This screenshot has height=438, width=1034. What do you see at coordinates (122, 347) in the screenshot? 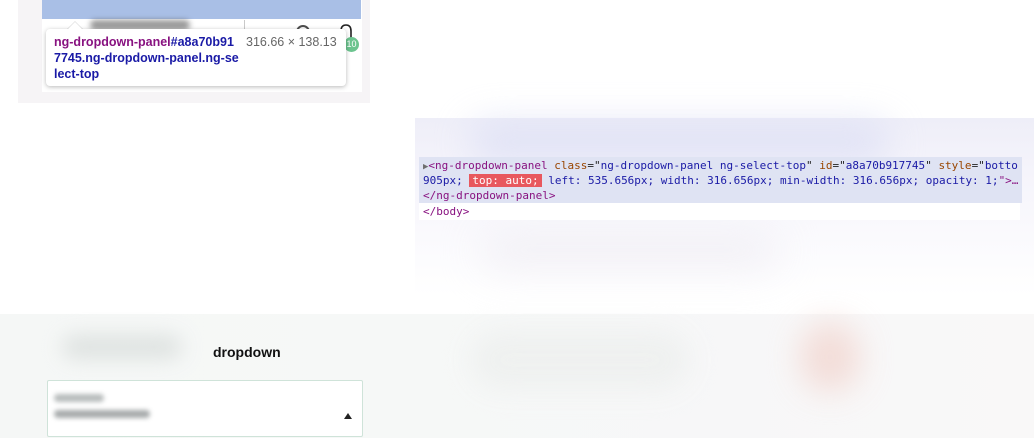
I see `blurred-page-text` at bounding box center [122, 347].